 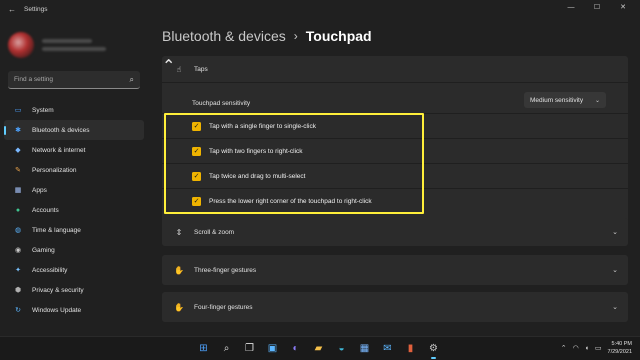 What do you see at coordinates (36, 9) in the screenshot?
I see `window-title: Settings` at bounding box center [36, 9].